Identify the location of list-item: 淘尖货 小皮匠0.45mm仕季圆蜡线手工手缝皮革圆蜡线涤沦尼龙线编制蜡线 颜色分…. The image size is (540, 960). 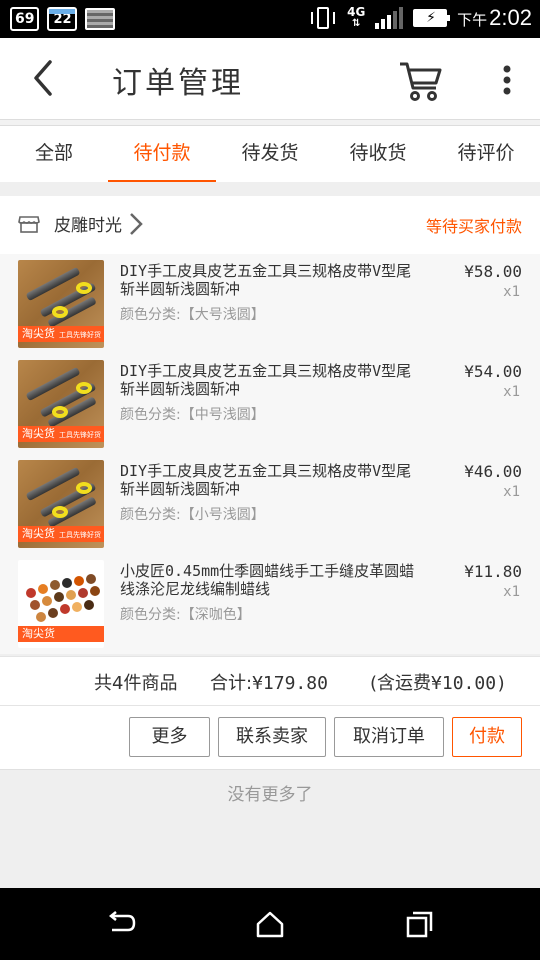
(270, 604).